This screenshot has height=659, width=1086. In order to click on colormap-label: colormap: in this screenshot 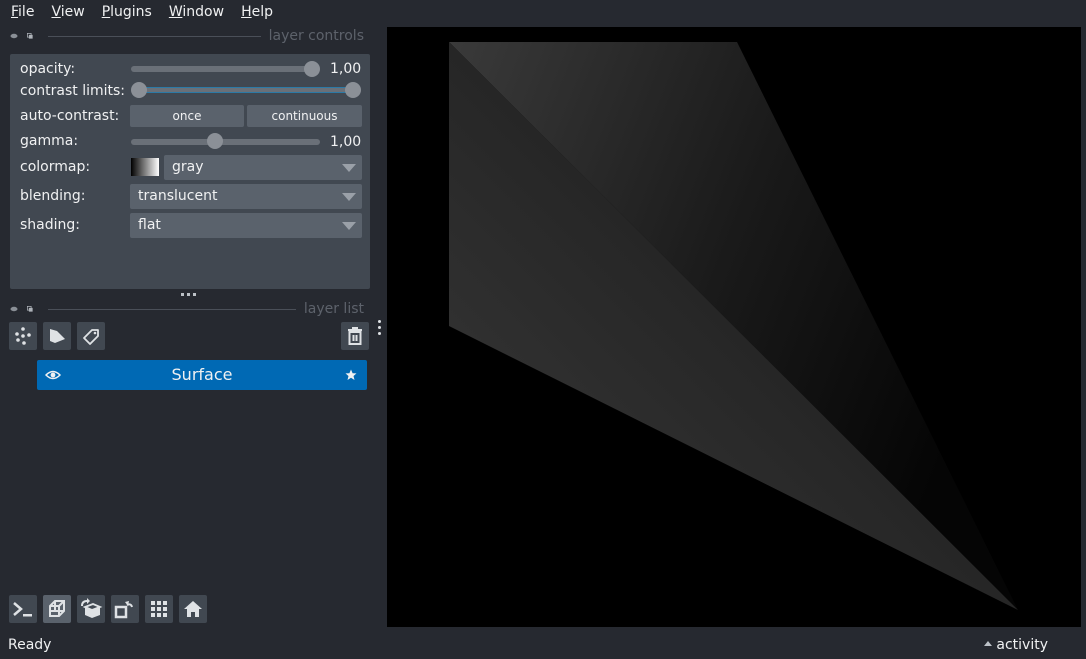, I will do `click(55, 167)`.